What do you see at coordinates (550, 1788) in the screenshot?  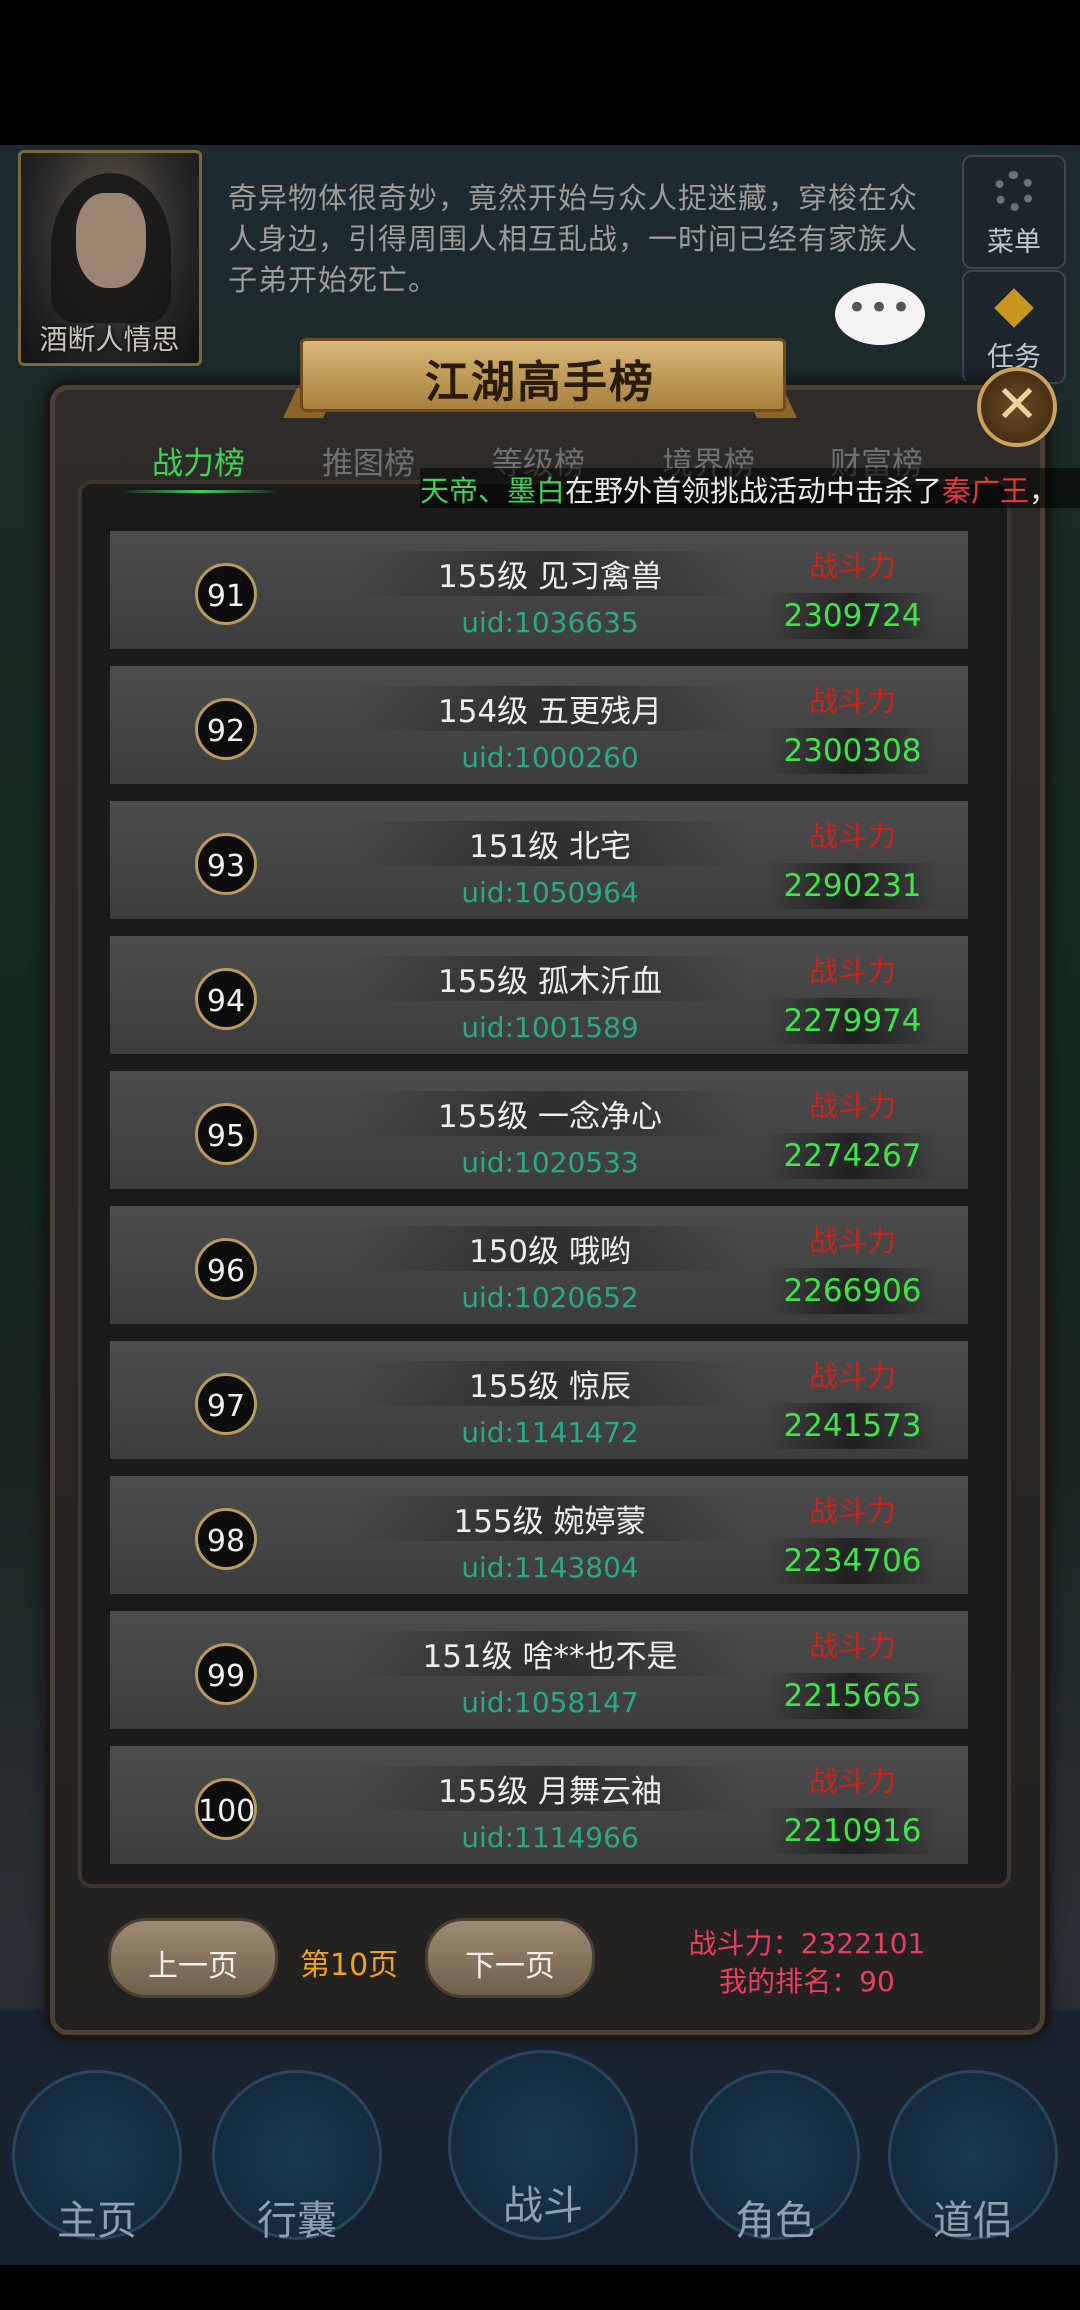 I see `player-name: 155级 月舞云袖` at bounding box center [550, 1788].